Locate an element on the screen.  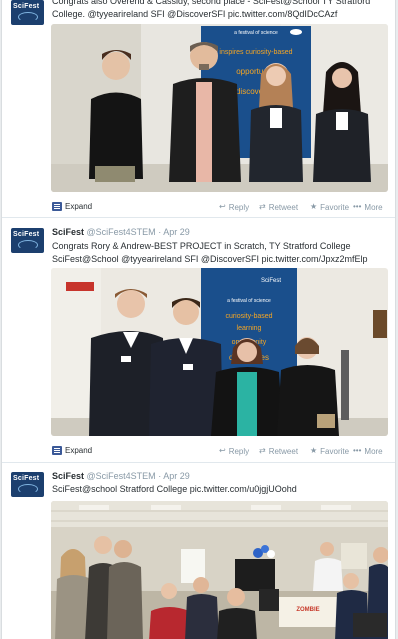
poster-text: ZOMBIE is located at coordinates (307, 610).